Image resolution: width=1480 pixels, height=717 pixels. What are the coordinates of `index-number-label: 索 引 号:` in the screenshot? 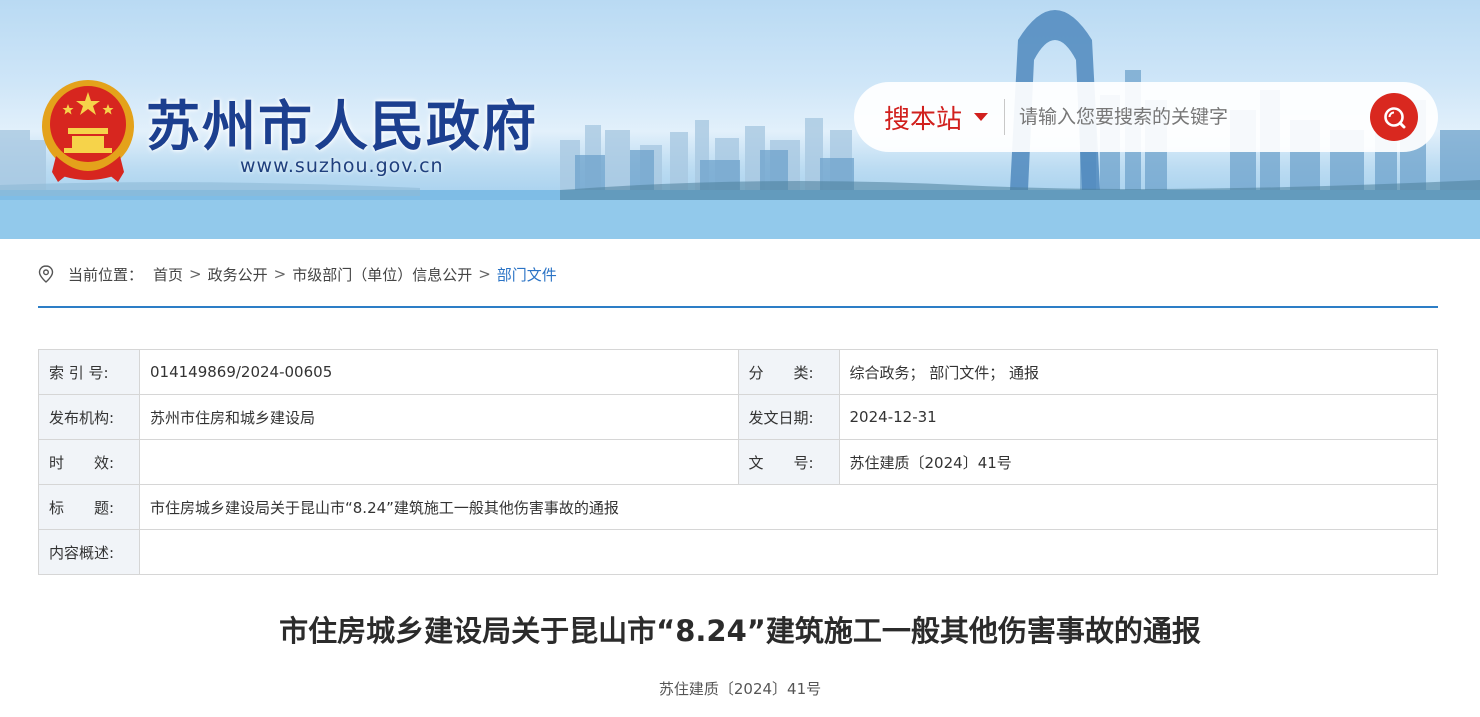 It's located at (89, 372).